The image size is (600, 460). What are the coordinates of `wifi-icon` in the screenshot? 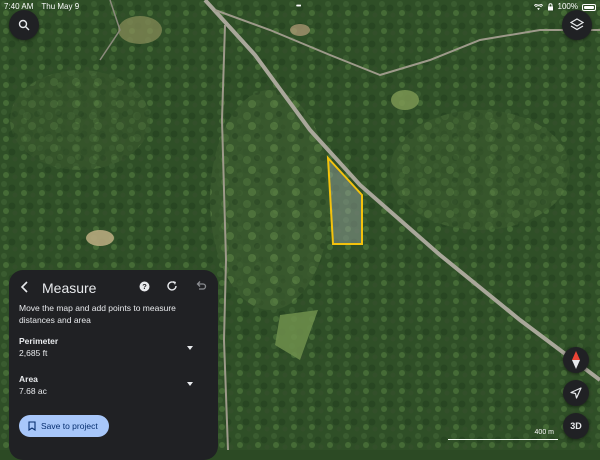 It's located at (538, 6).